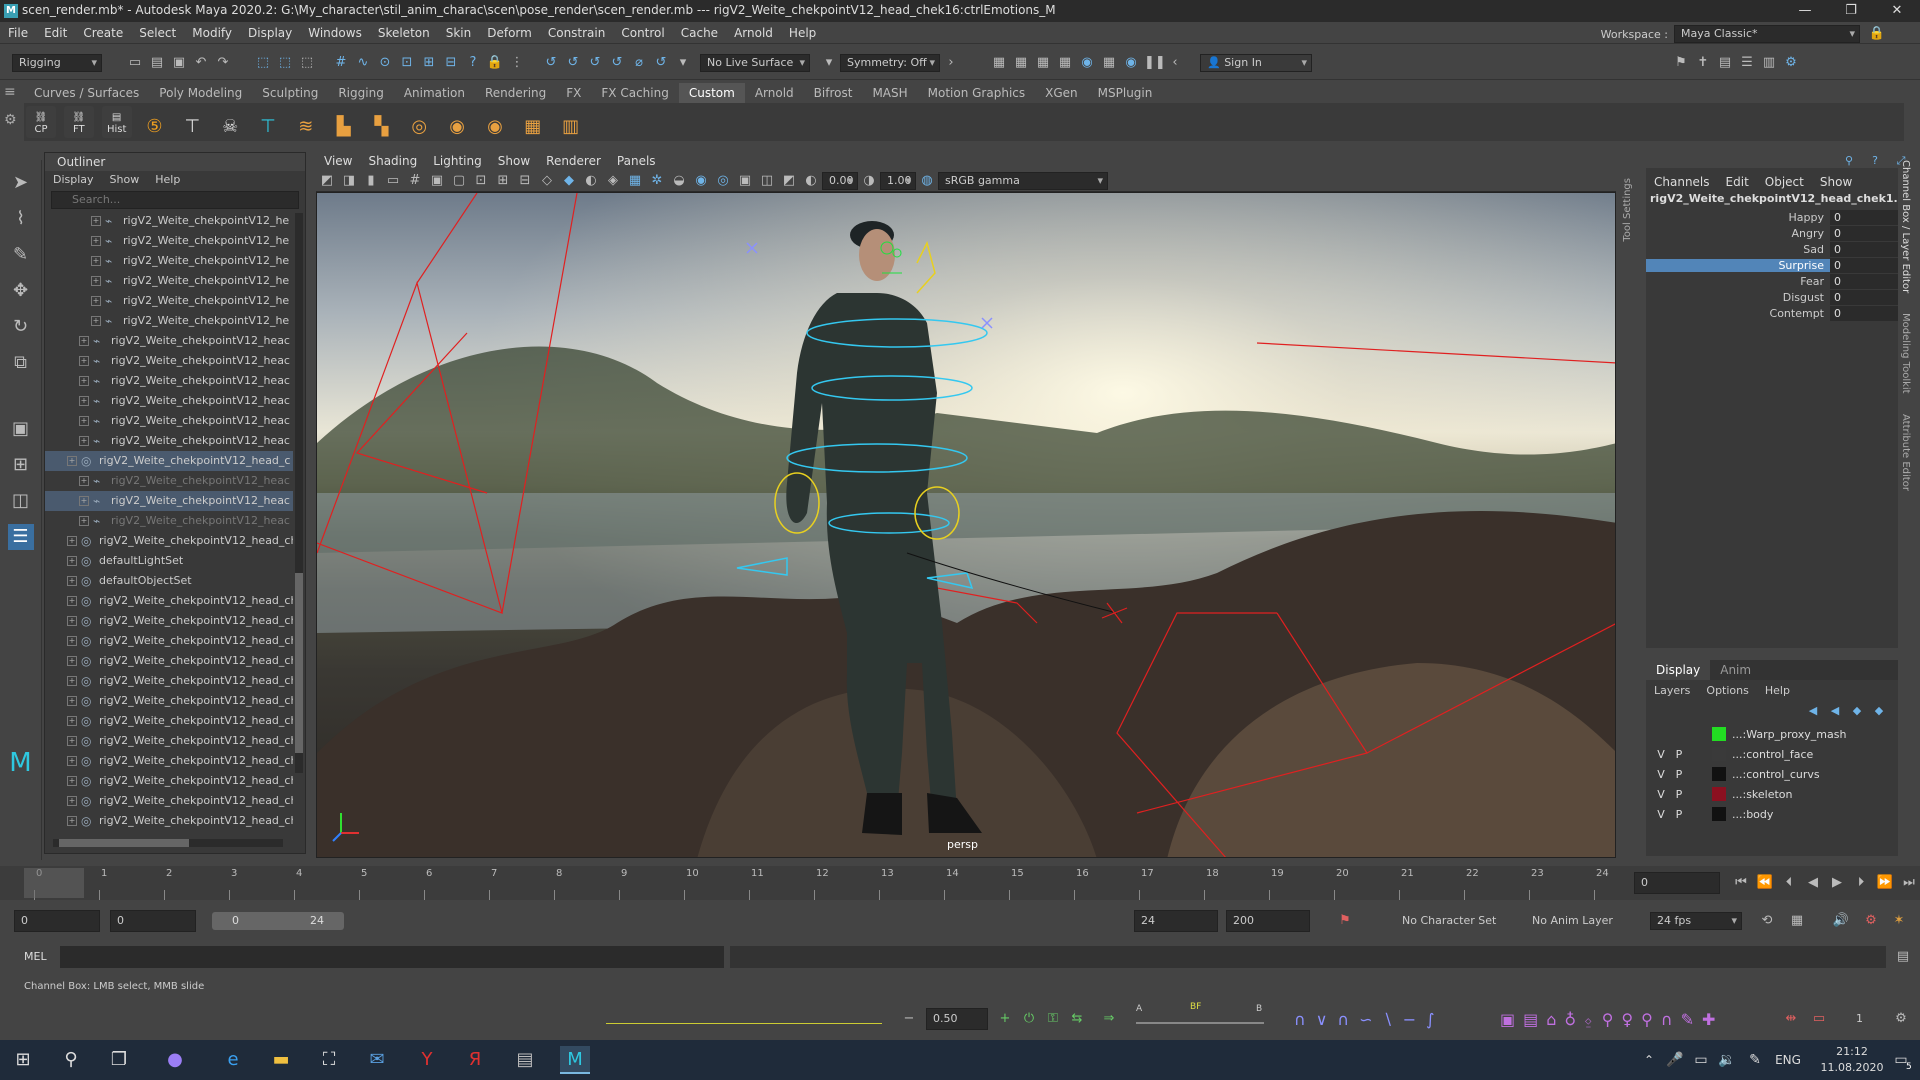 Image resolution: width=1920 pixels, height=1080 pixels. I want to click on channel-attribute-row: Surprise 0, so click(1772, 265).